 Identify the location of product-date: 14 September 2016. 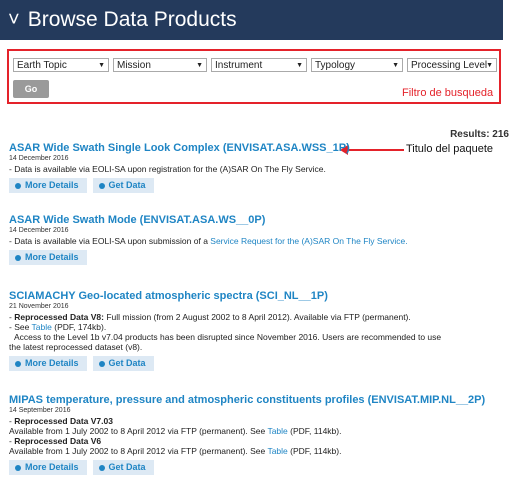
(40, 410).